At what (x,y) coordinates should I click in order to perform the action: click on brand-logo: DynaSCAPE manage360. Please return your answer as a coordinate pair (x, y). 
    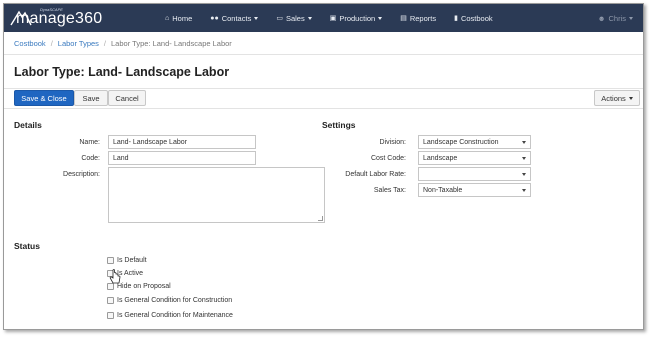
    Looking at the image, I should click on (79, 18).